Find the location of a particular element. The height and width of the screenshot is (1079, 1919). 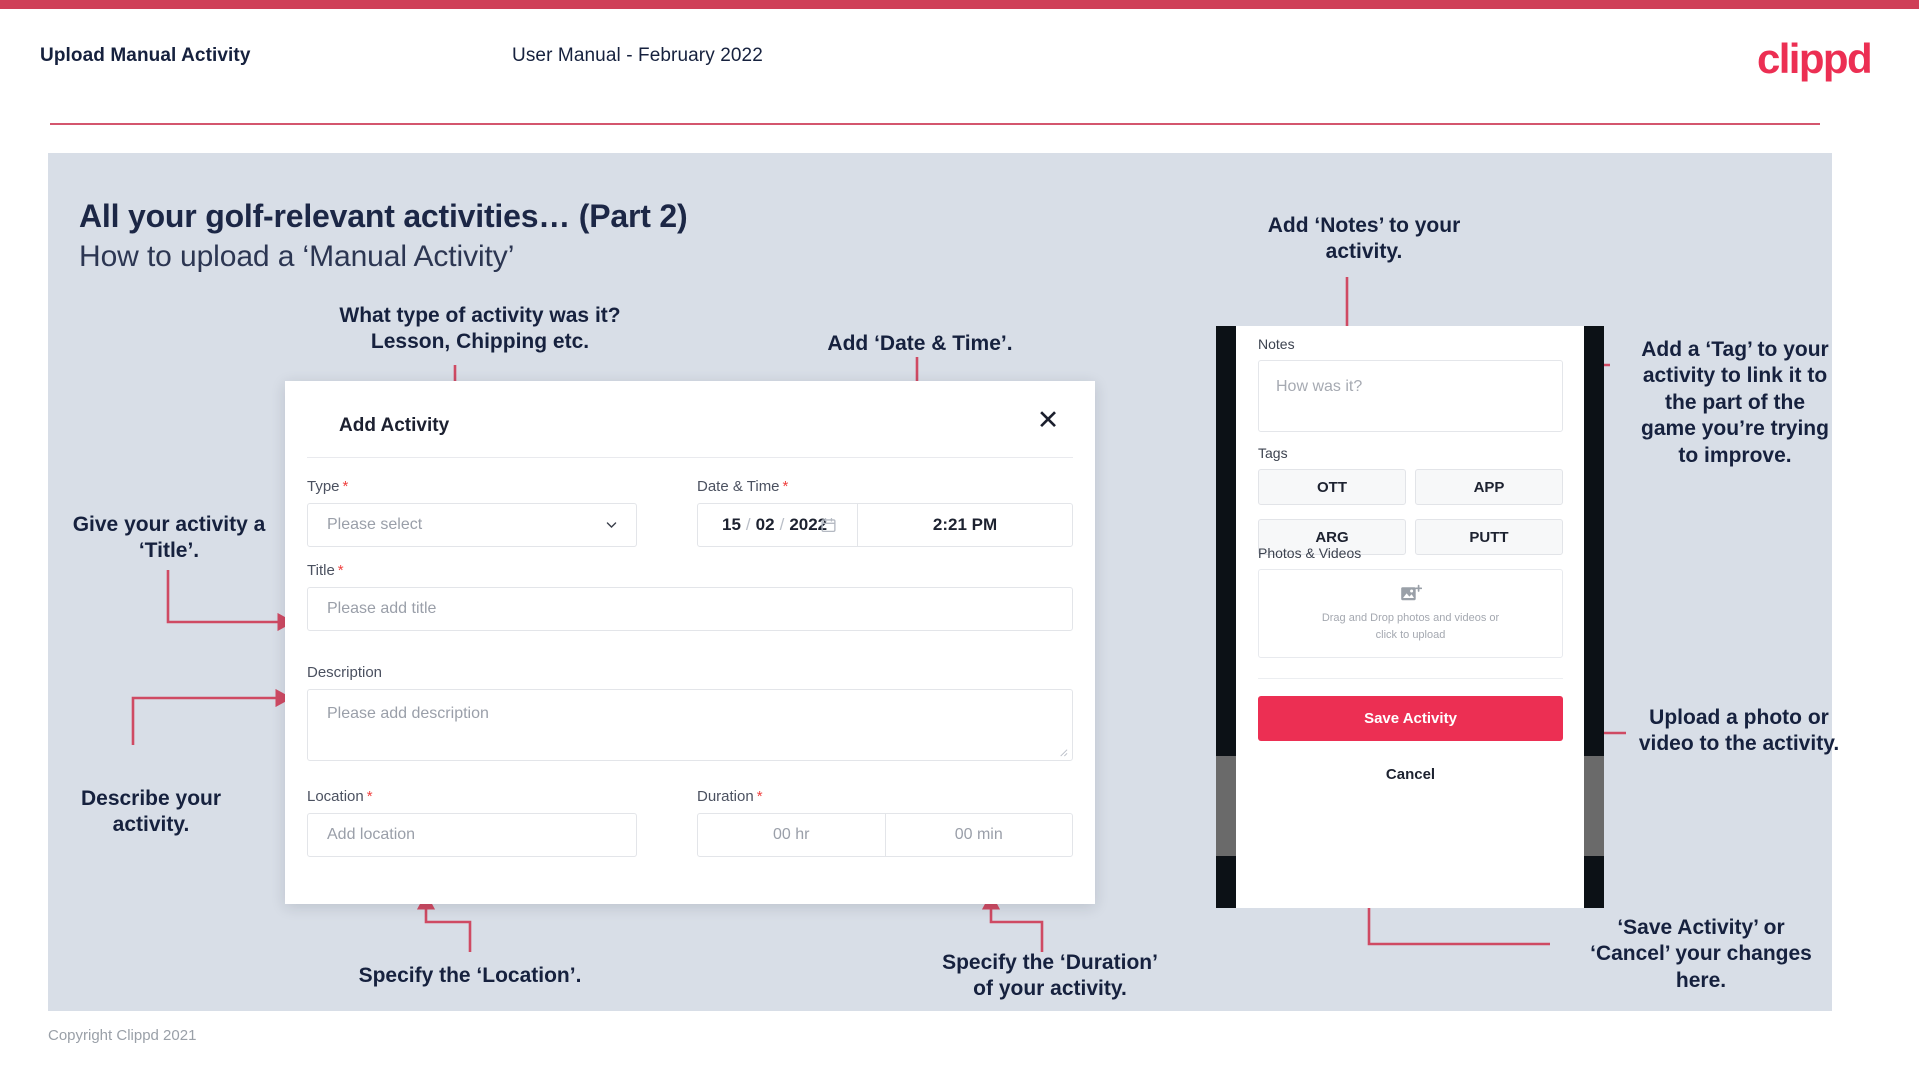

duration-label: Duration * is located at coordinates (730, 796).